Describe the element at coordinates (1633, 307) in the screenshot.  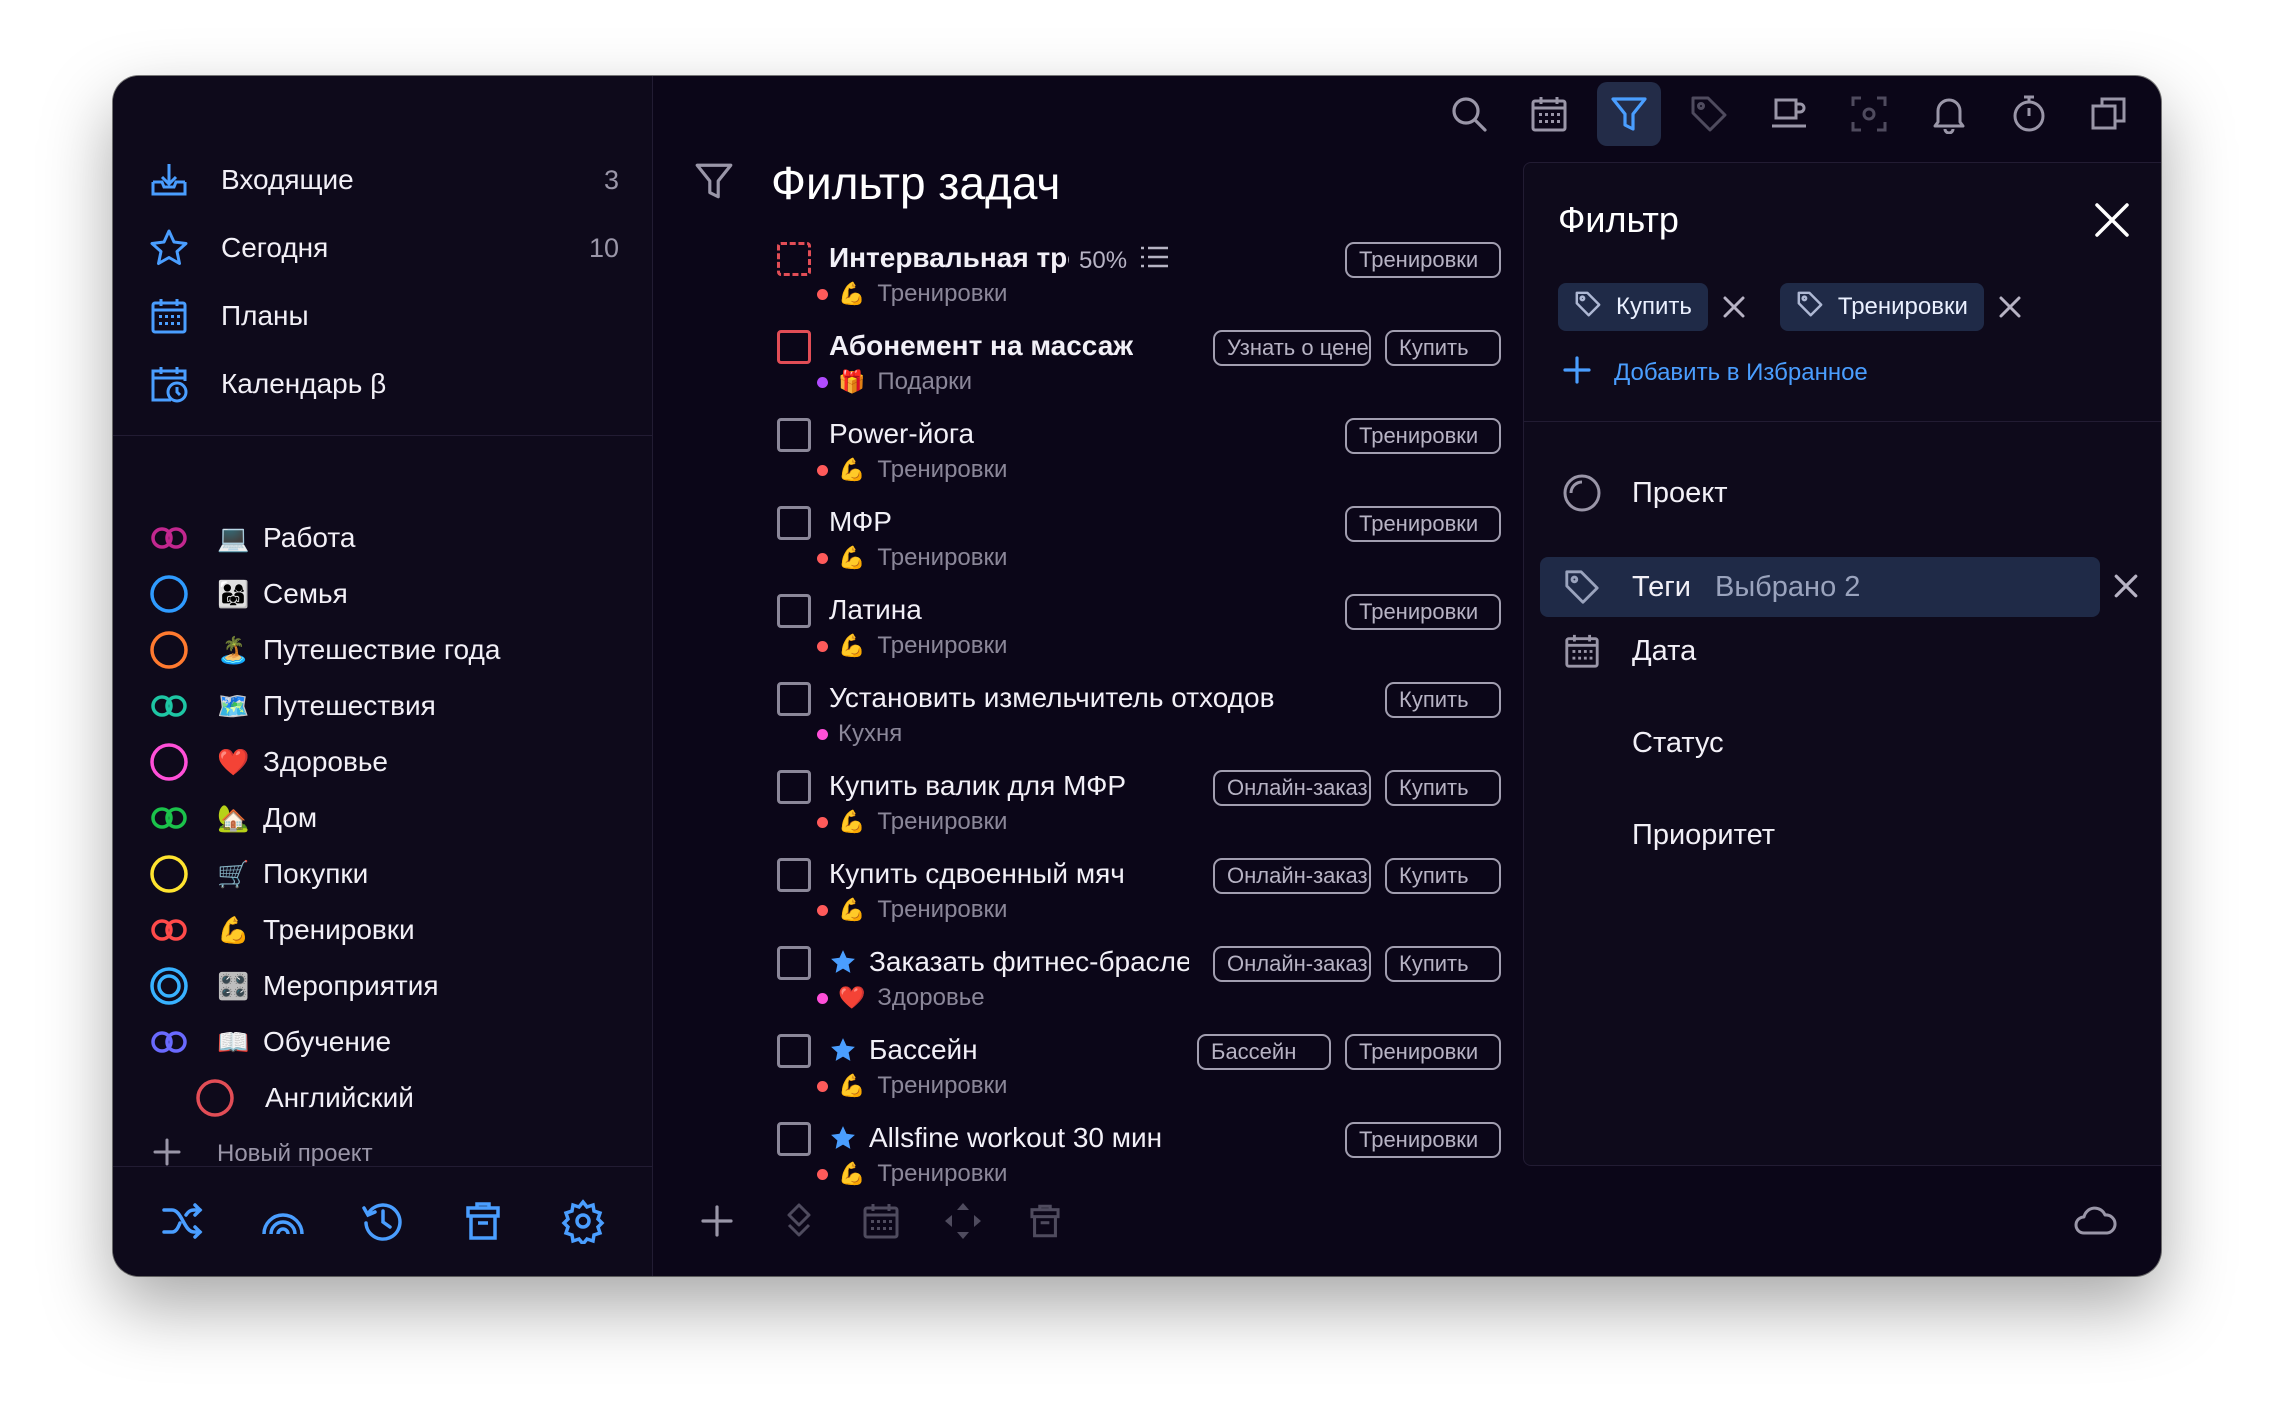
I see `tag-chip-buy: Купить` at that location.